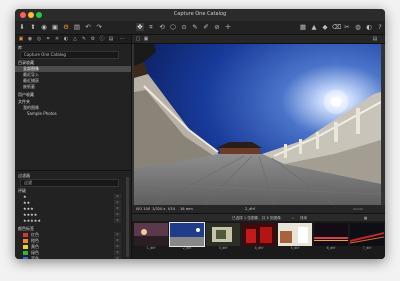 The image size is (400, 281). Describe the element at coordinates (77, 27) in the screenshot. I see `share-icon: ▤` at that location.